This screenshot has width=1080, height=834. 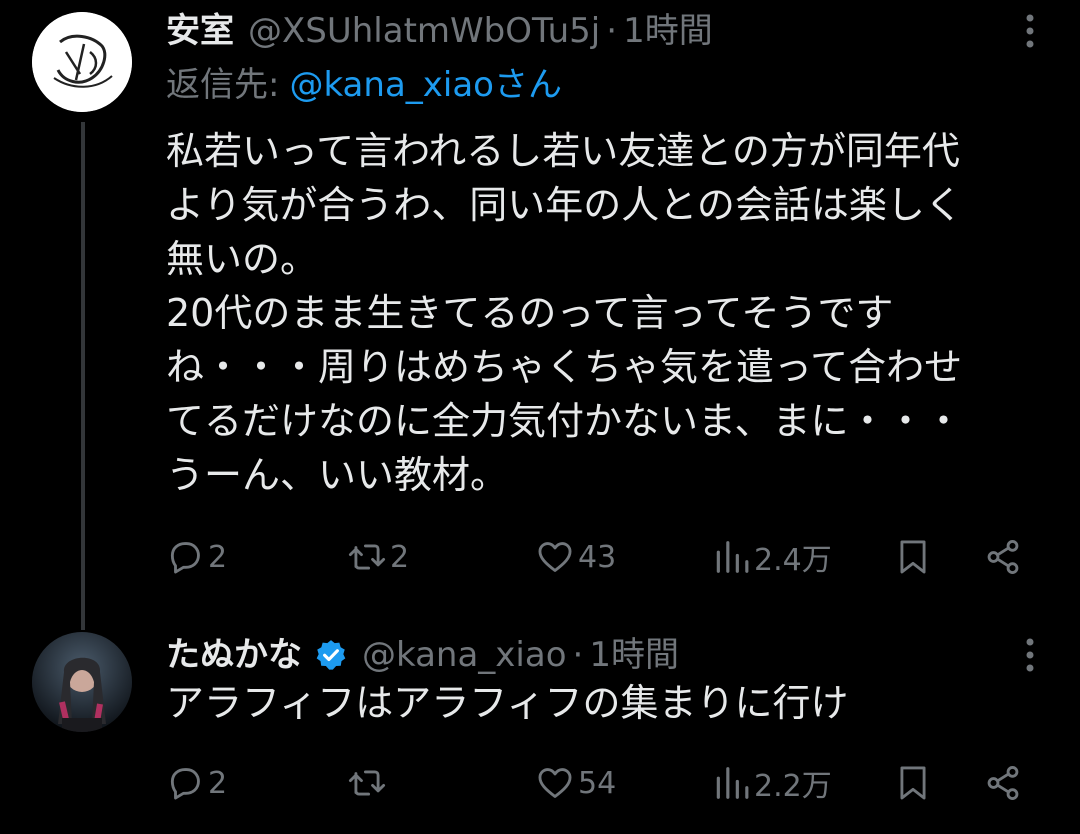 What do you see at coordinates (464, 655) in the screenshot?
I see `user-handle: @kana_xiao` at bounding box center [464, 655].